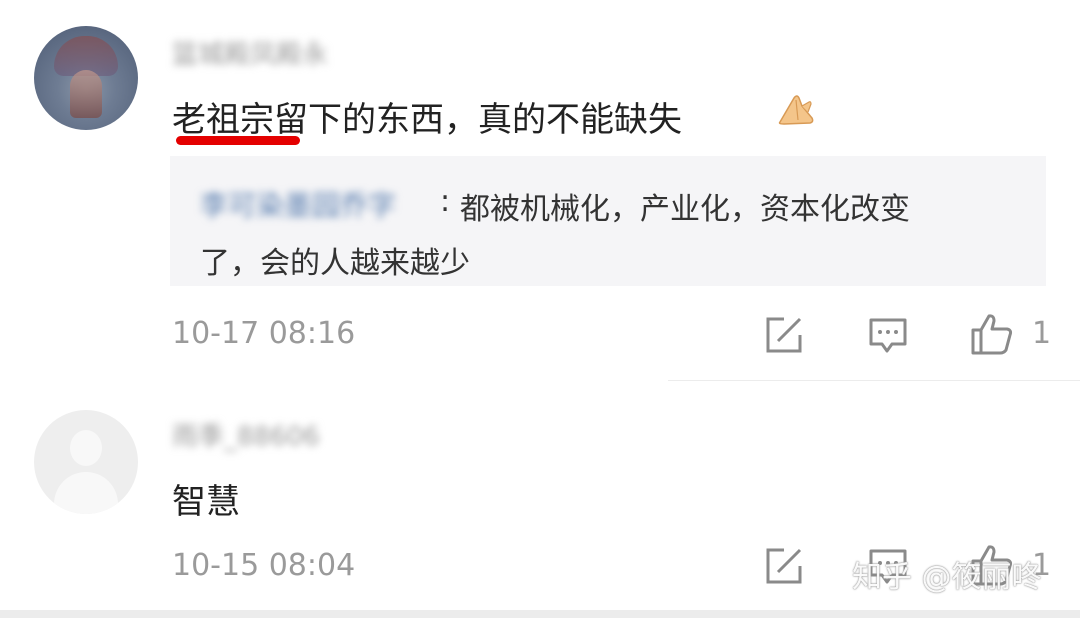  I want to click on watermark: 知乎 @筱丽咚, so click(947, 577).